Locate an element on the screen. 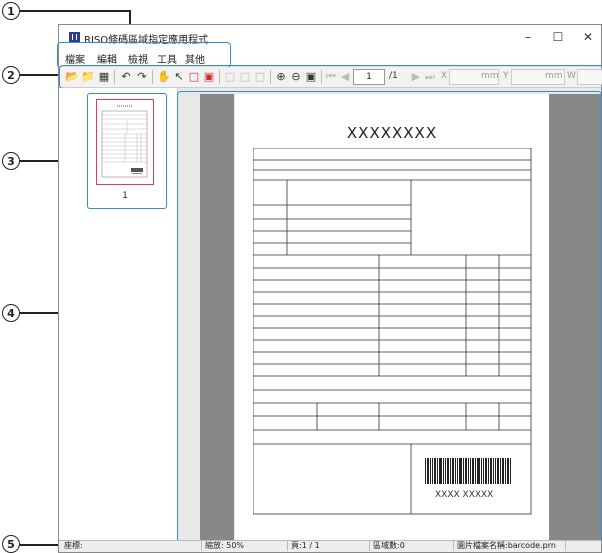  callout-1-leader is located at coordinates (75, 11).